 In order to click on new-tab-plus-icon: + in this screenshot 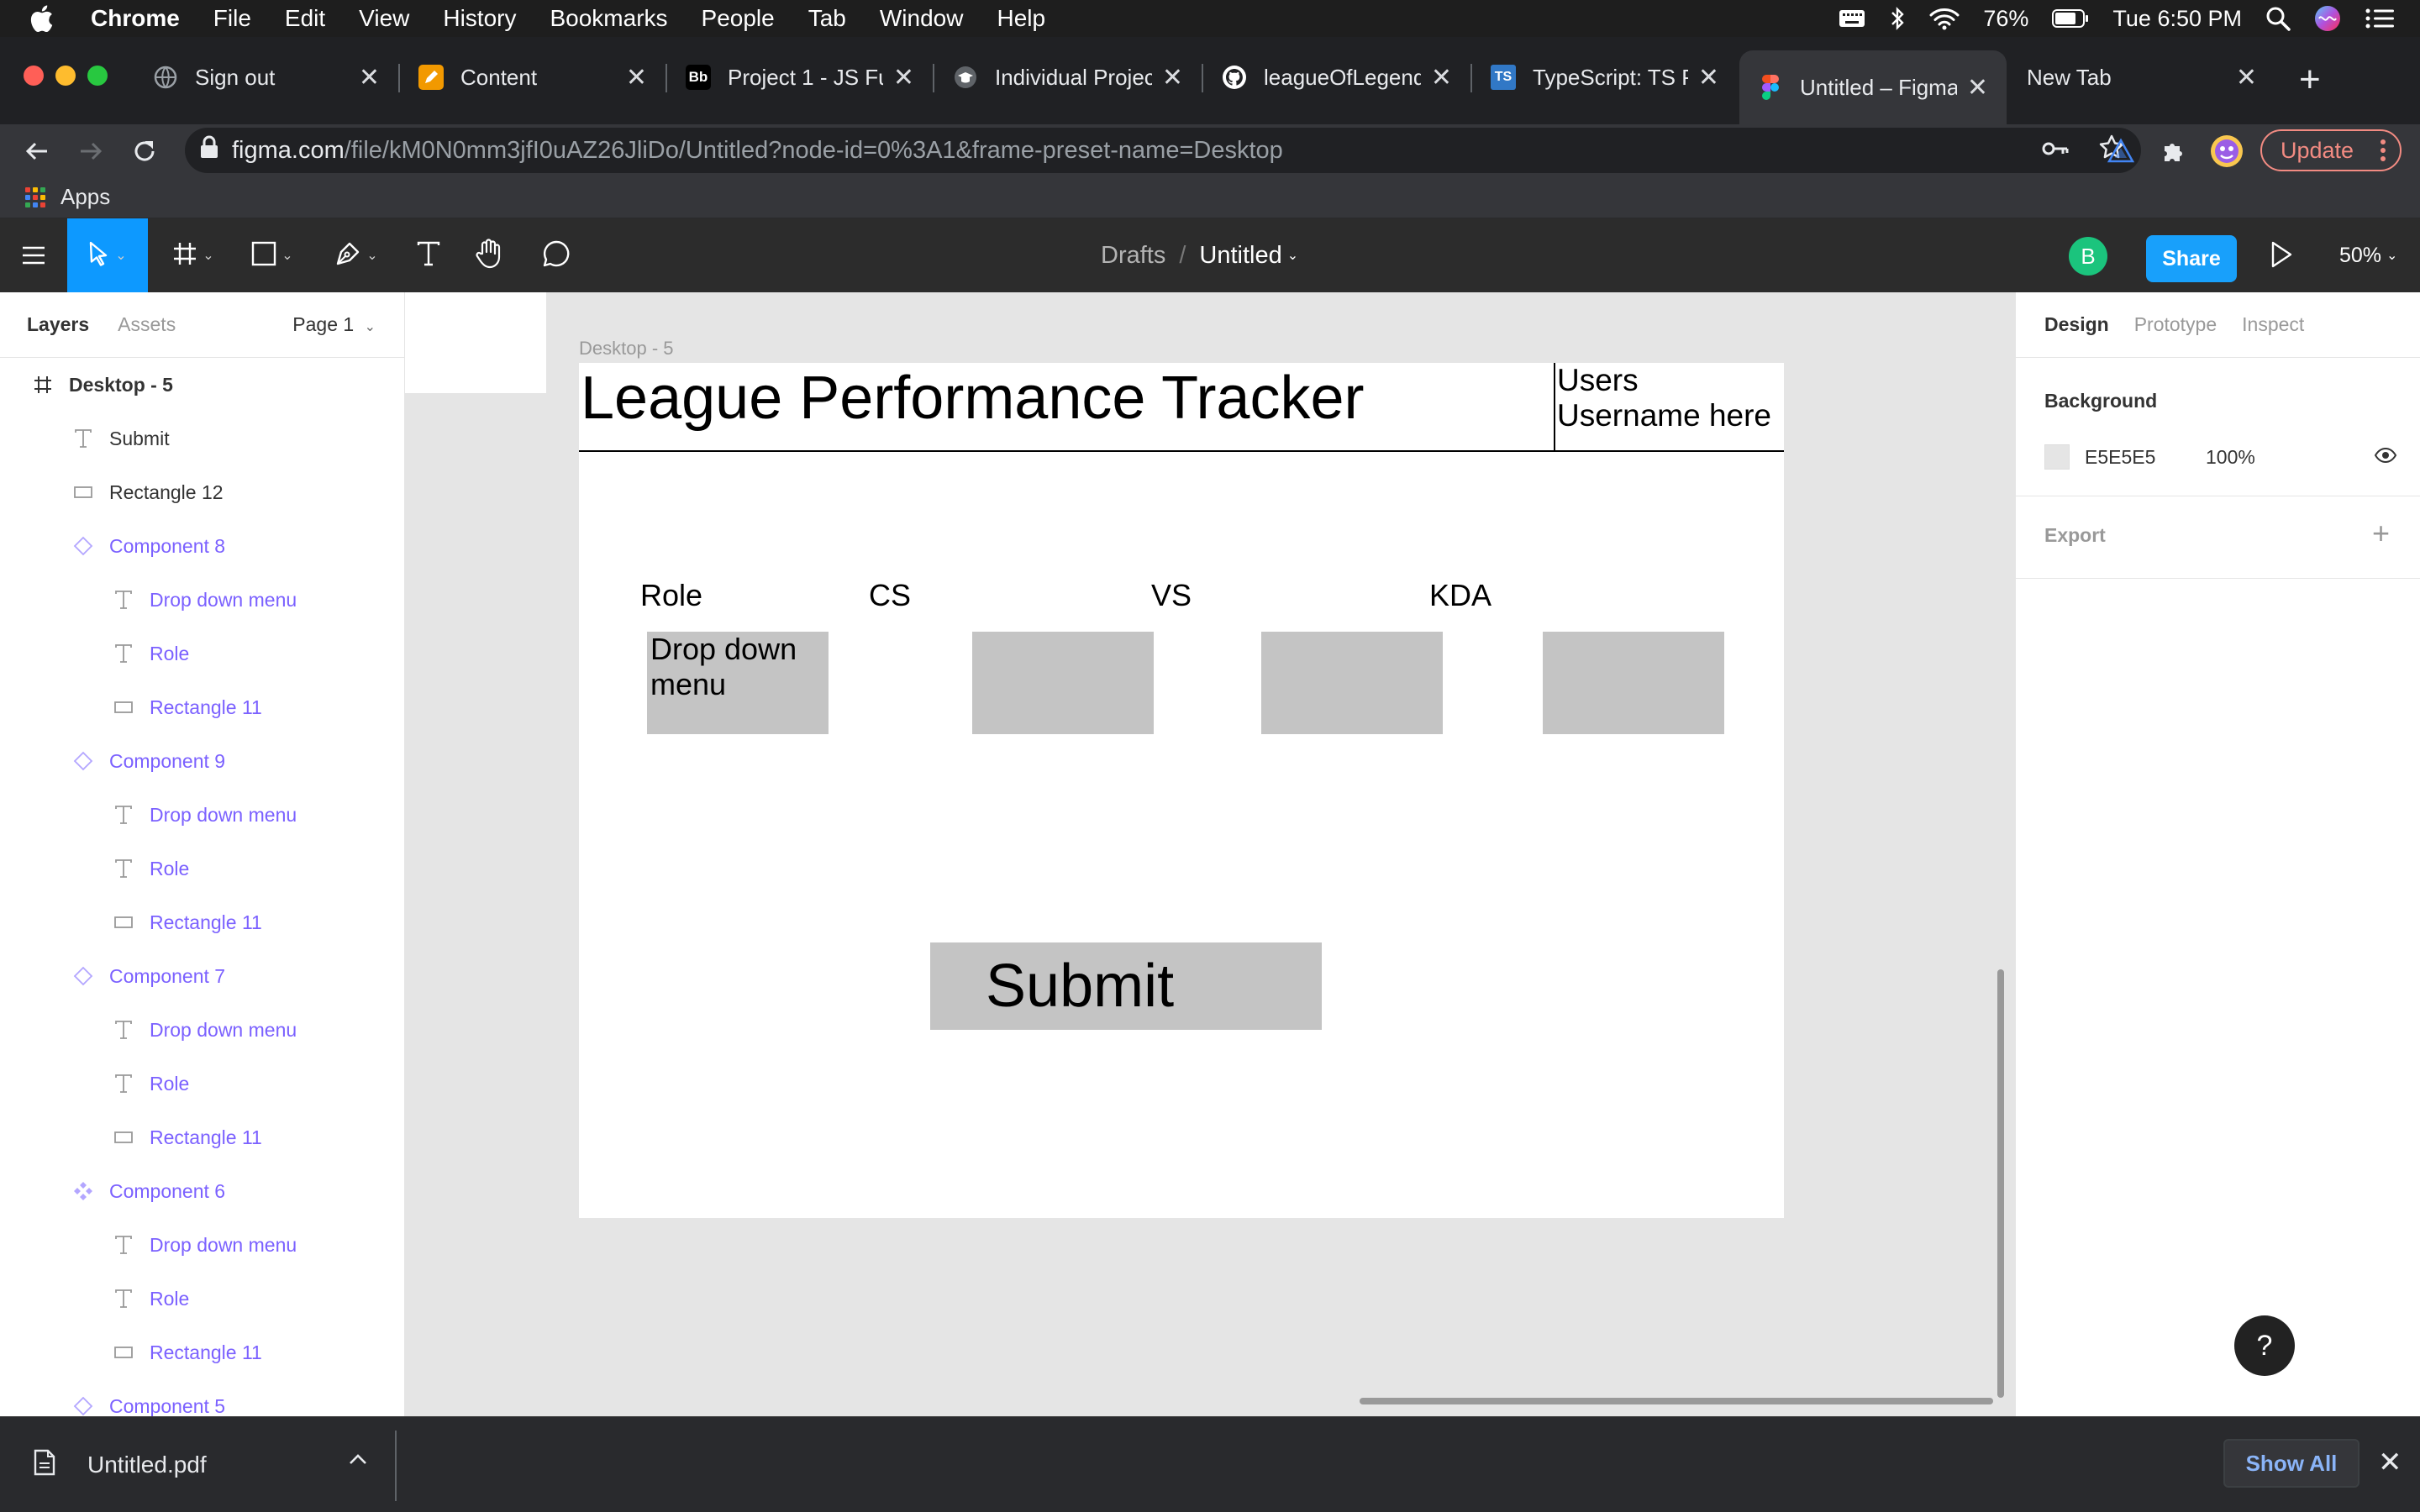, I will do `click(2310, 80)`.